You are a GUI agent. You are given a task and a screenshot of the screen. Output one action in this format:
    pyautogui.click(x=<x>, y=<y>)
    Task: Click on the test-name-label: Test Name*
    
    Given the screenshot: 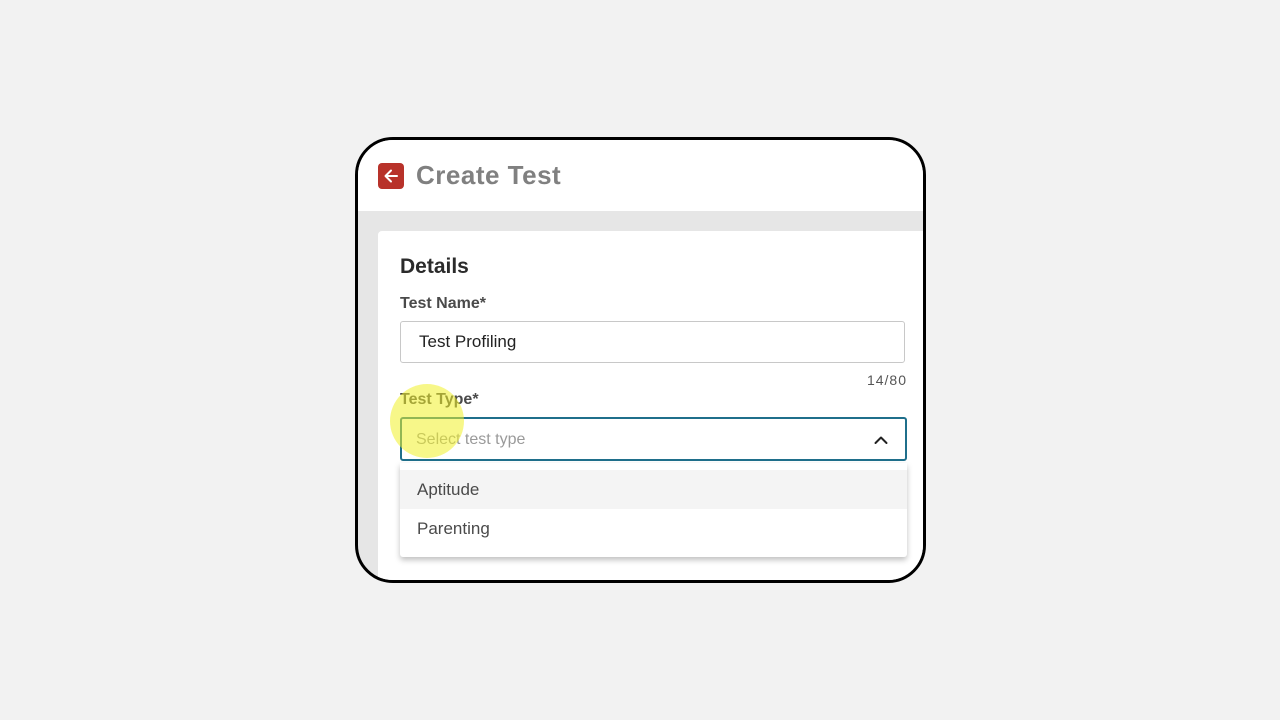 What is the action you would take?
    pyautogui.click(x=443, y=303)
    